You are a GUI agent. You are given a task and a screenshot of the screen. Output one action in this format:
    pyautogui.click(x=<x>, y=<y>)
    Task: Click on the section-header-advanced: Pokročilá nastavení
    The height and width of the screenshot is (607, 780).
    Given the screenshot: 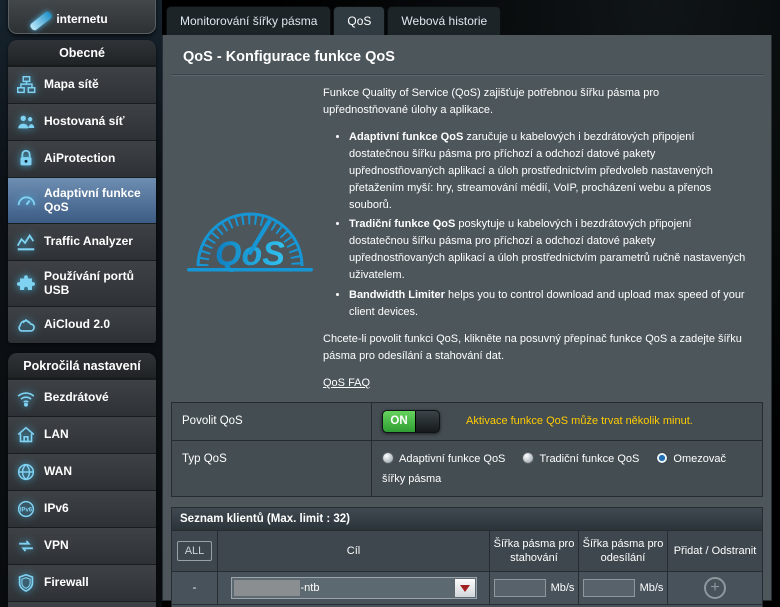 What is the action you would take?
    pyautogui.click(x=82, y=366)
    